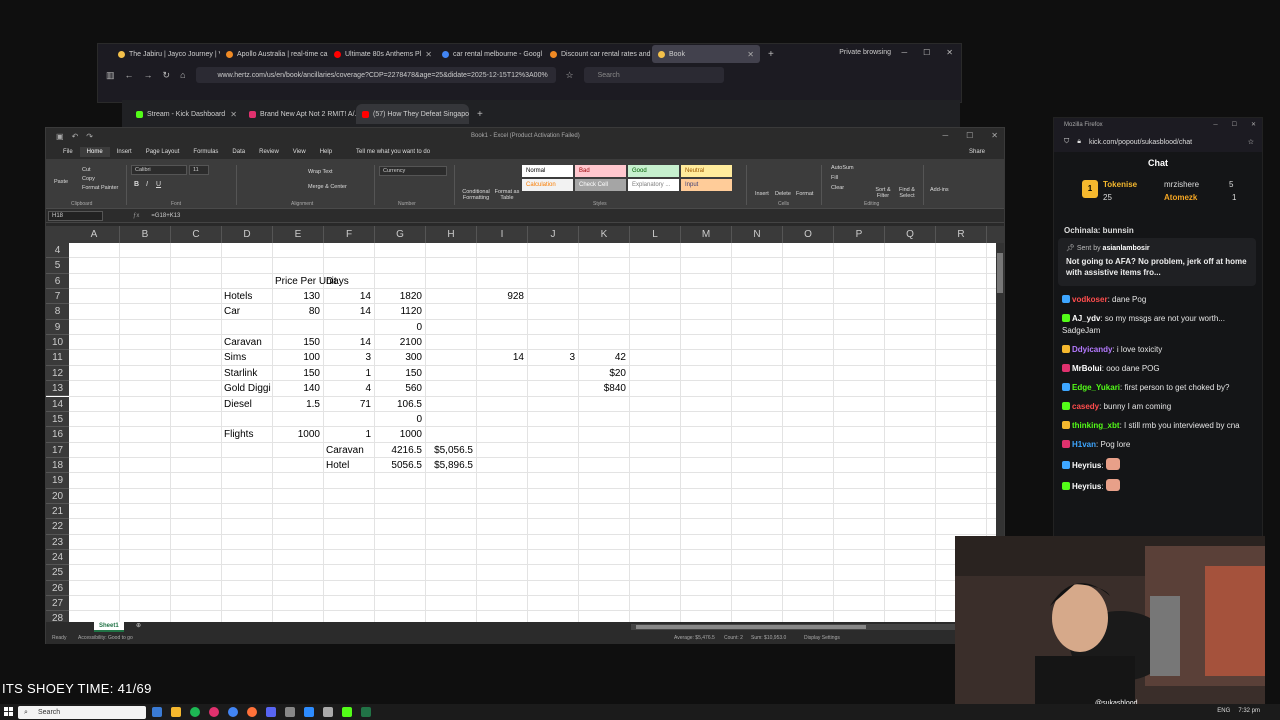  What do you see at coordinates (1249, 711) in the screenshot?
I see `clock: 7:32 pm` at bounding box center [1249, 711].